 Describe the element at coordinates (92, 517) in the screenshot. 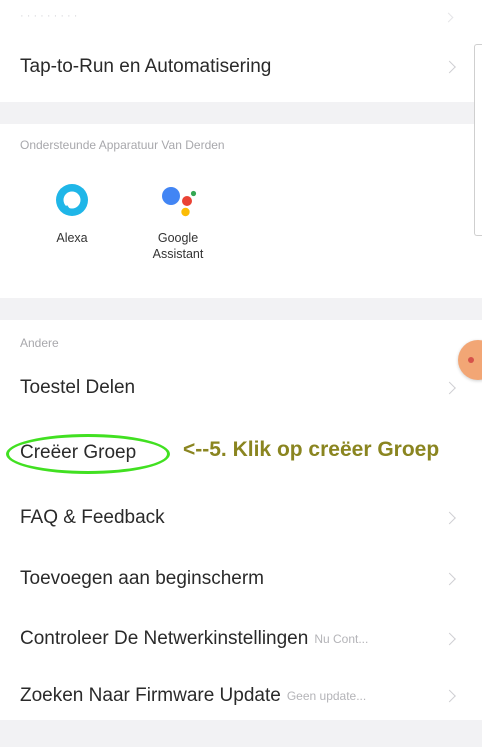

I see `faq-feedback-label: FAQ & Feedback` at that location.